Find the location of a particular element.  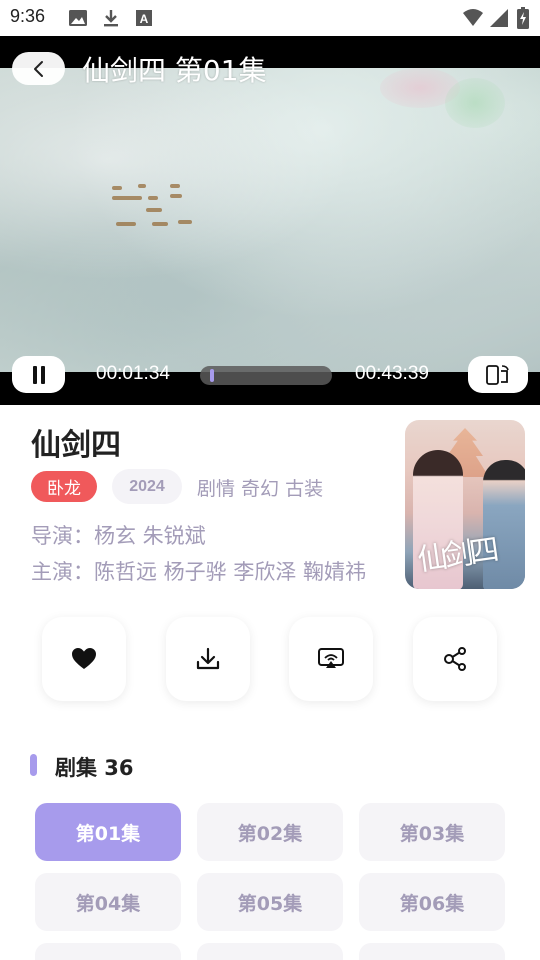

status-time: 9:36 is located at coordinates (28, 16).